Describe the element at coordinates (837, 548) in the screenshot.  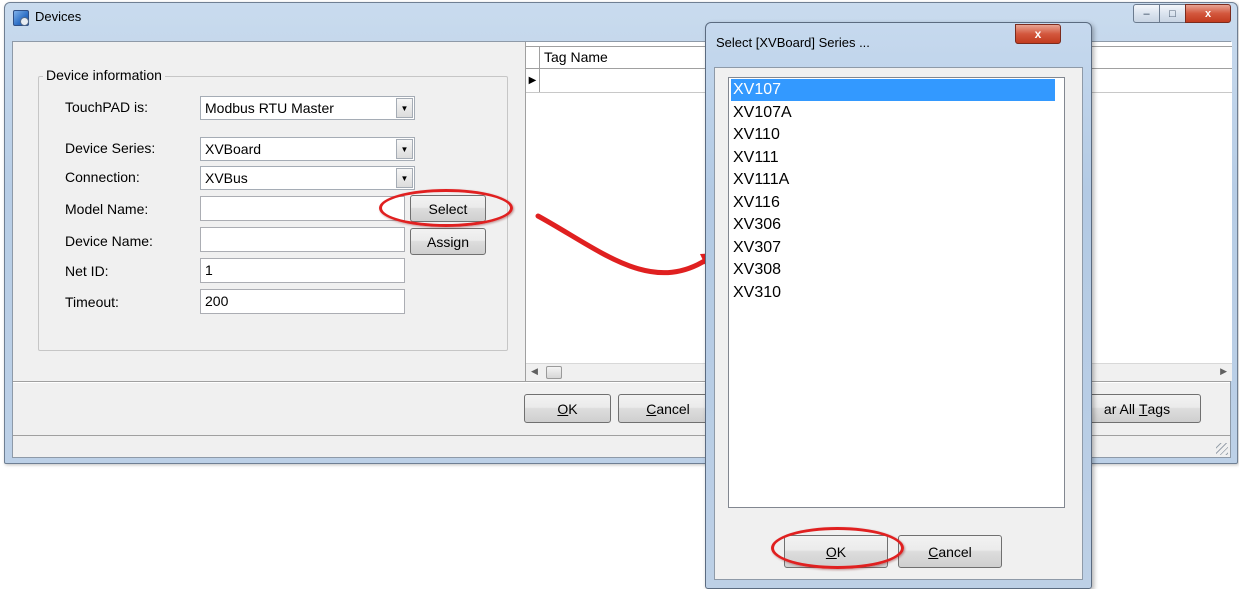
I see `highlight-circle-ok` at that location.